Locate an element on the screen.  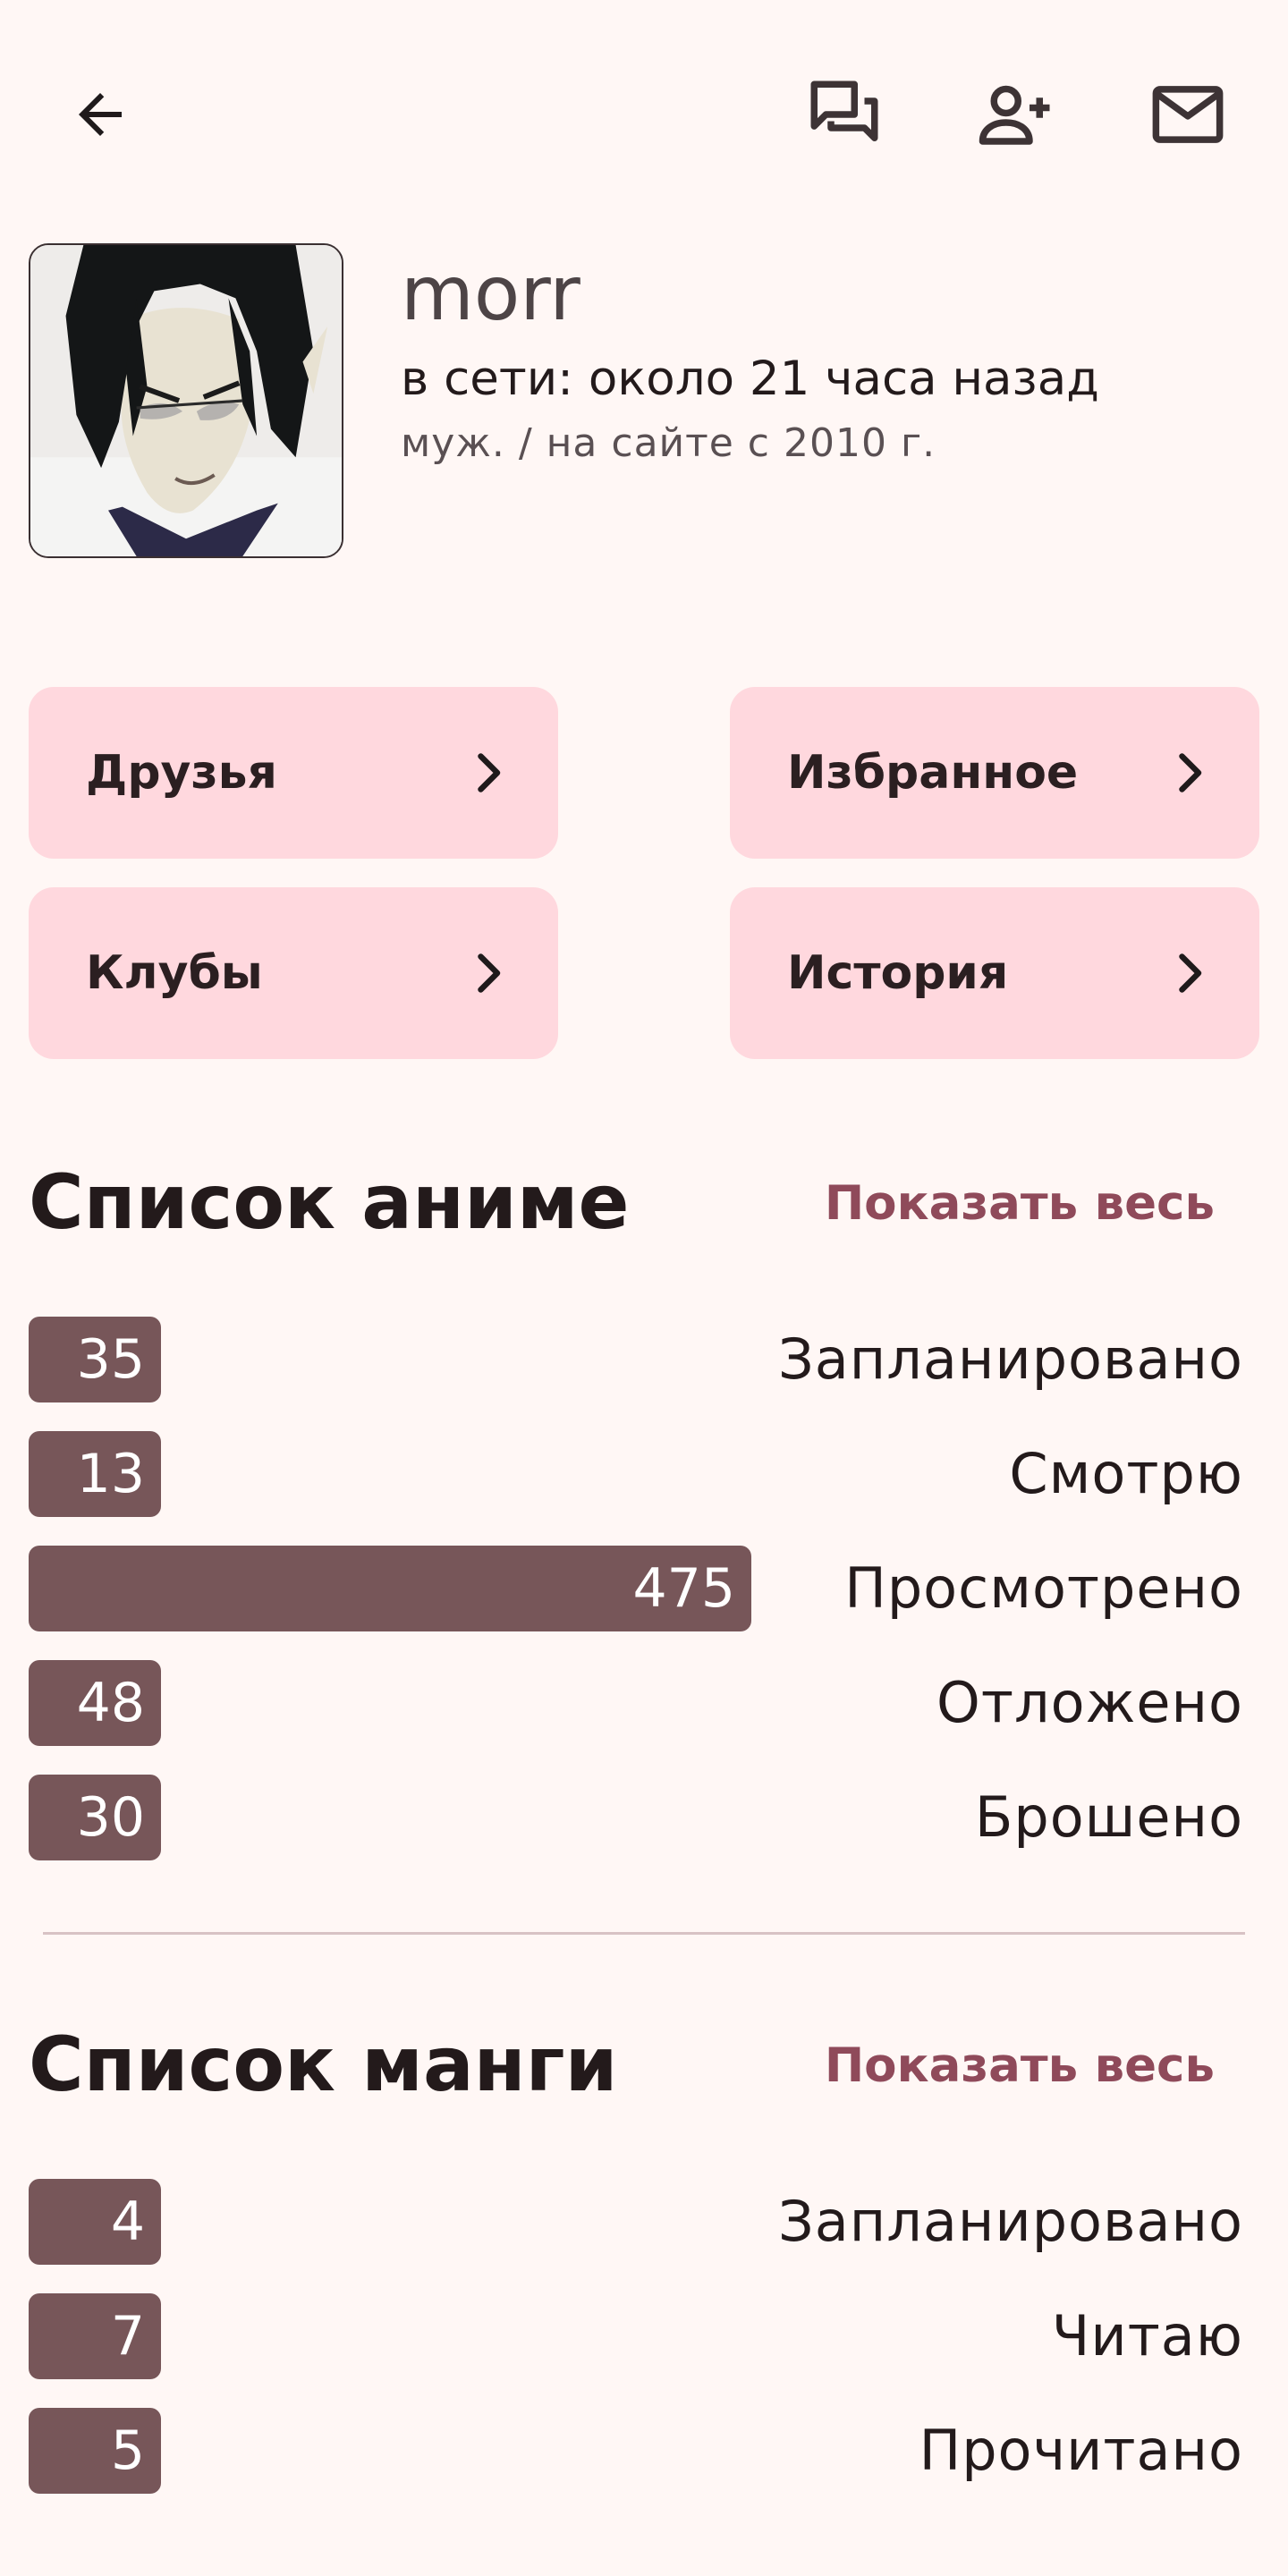
stat-row: 48 Отложено is located at coordinates (636, 1703).